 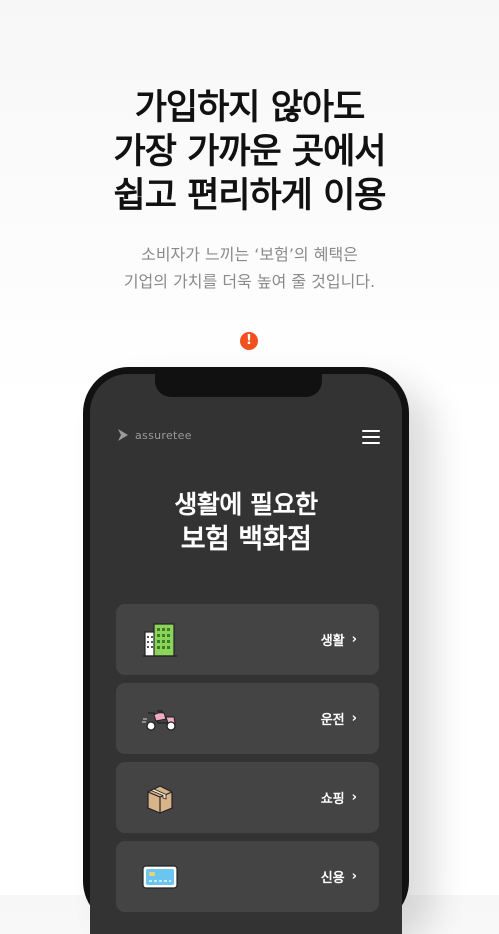 I want to click on headline: 가입하지 않아도 가장 가까운 곳에서 쉽고 편리하게 이용, so click(x=249, y=152).